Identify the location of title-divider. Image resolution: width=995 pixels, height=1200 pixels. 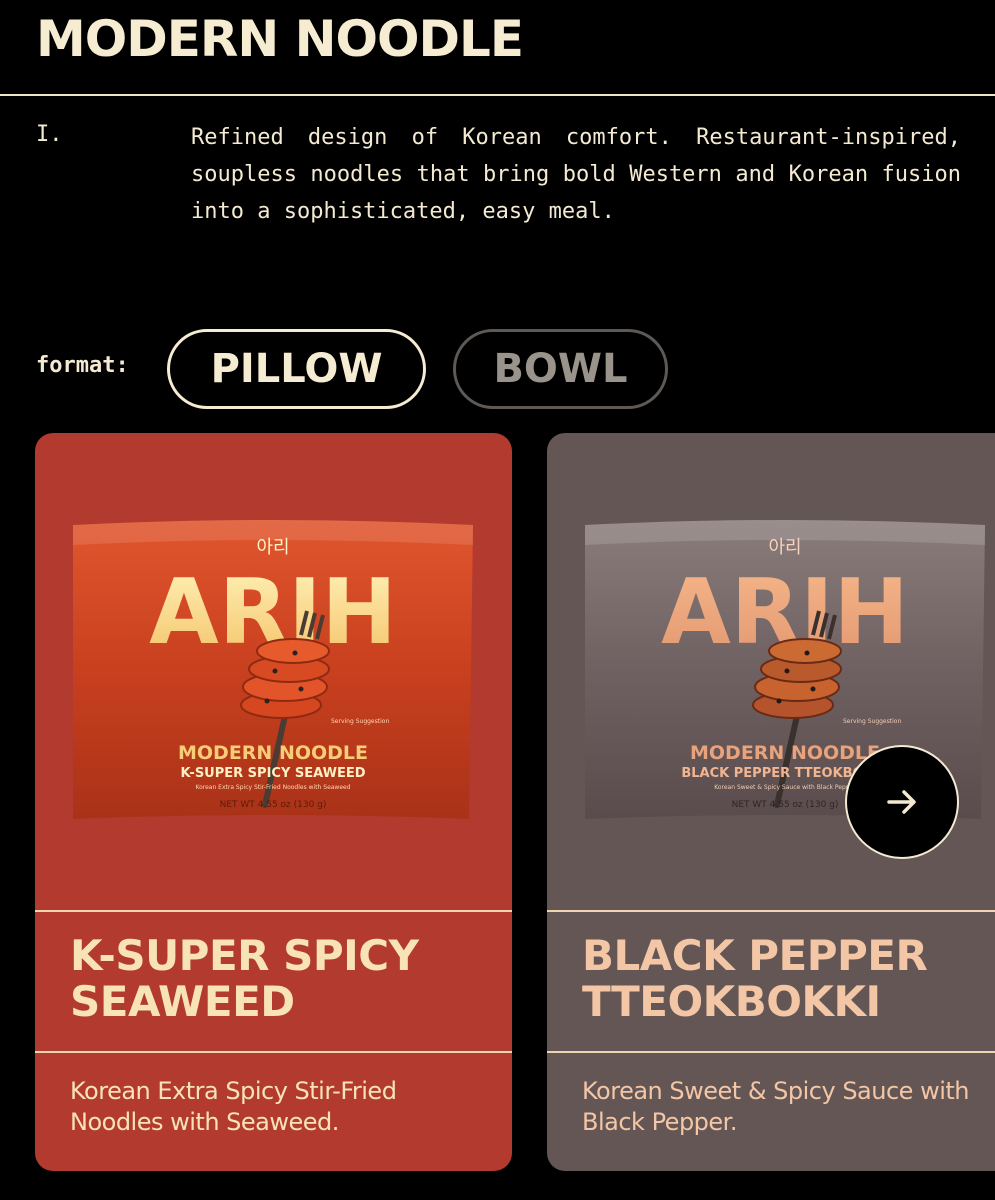
(497, 95).